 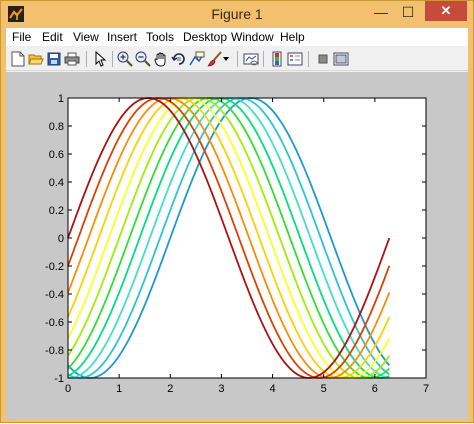 What do you see at coordinates (237, 14) in the screenshot?
I see `title-bar: Figure 1 — ☐ ✕` at bounding box center [237, 14].